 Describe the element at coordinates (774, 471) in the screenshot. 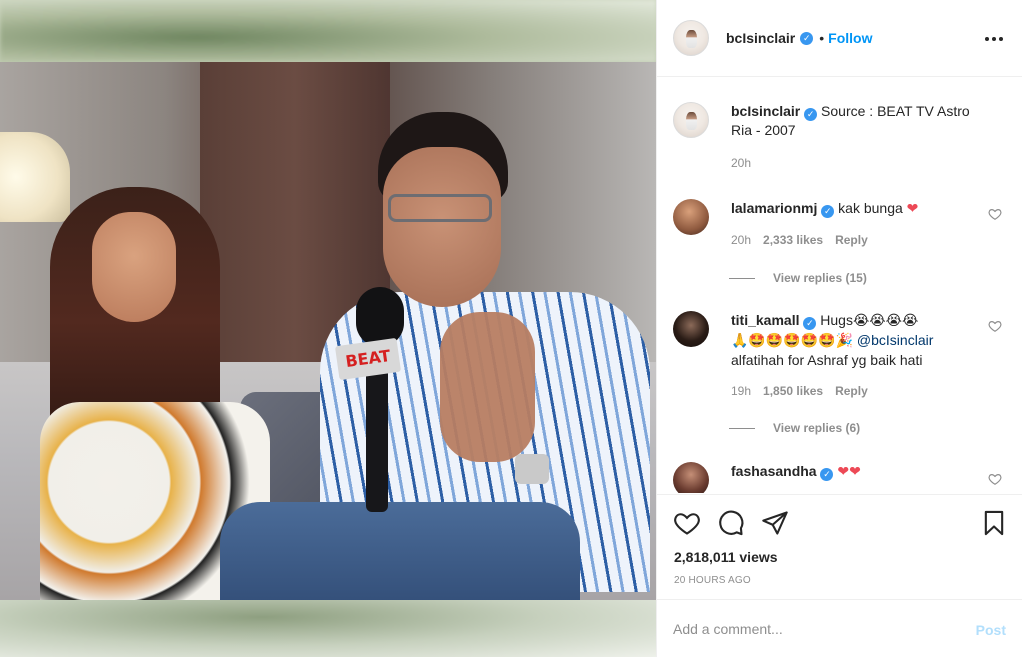

I see `comment-username: fashasandha` at that location.